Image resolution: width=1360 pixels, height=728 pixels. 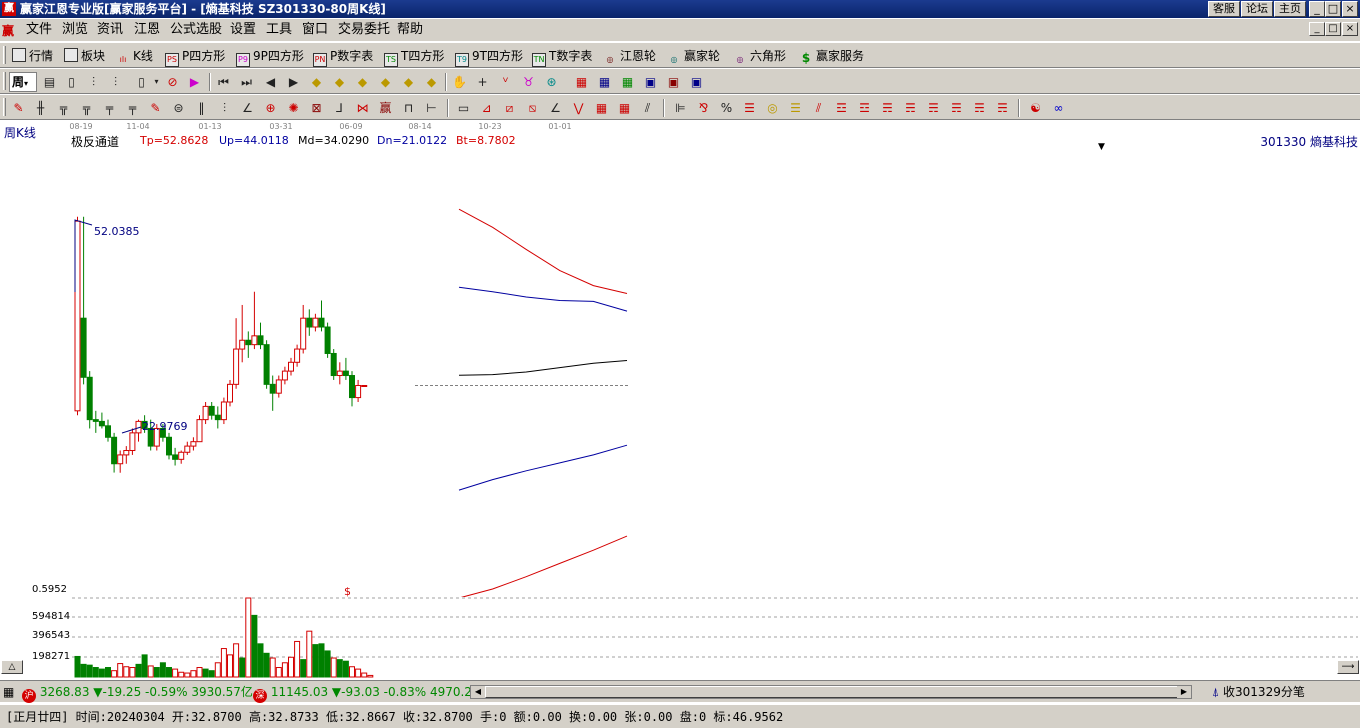 I want to click on people-icon: ▣, so click(x=673, y=82).